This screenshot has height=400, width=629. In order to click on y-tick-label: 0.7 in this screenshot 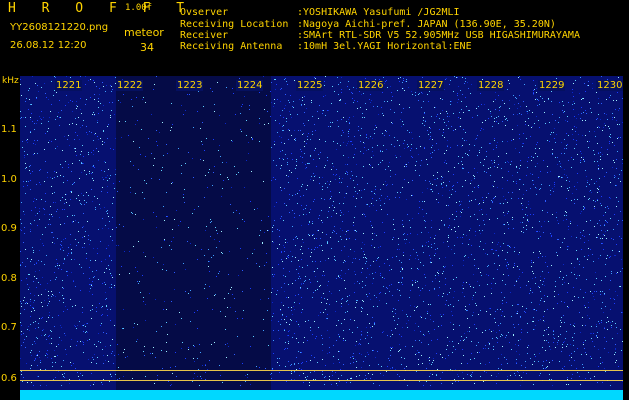, I will do `click(9, 327)`.